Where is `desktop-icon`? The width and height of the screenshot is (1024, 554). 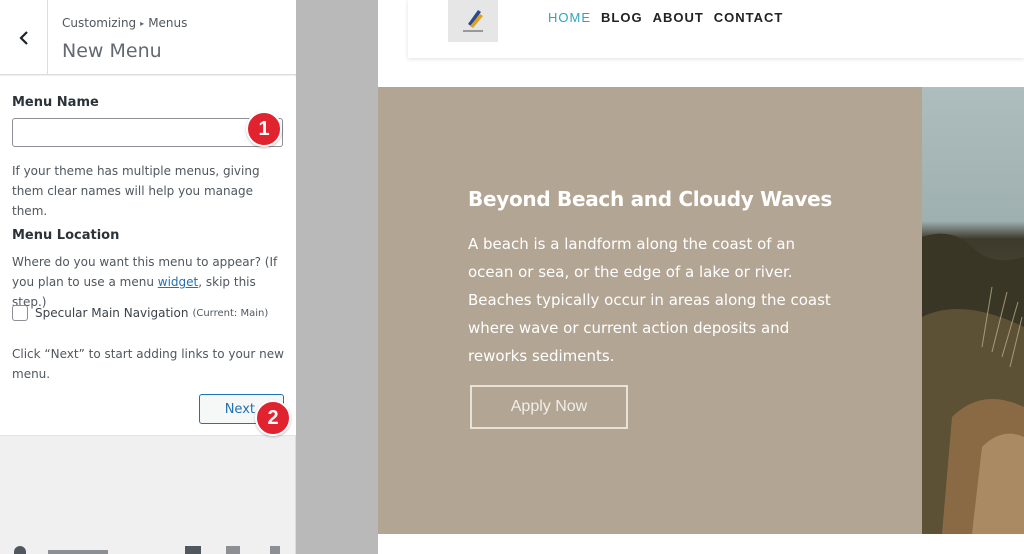
desktop-icon is located at coordinates (193, 550).